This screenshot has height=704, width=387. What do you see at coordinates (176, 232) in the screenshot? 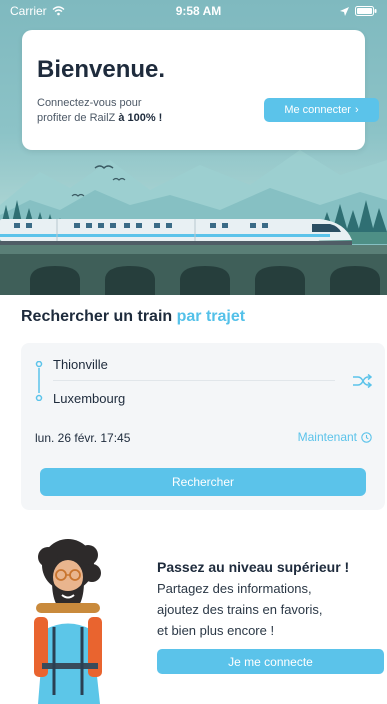
I see `train-illustration` at bounding box center [176, 232].